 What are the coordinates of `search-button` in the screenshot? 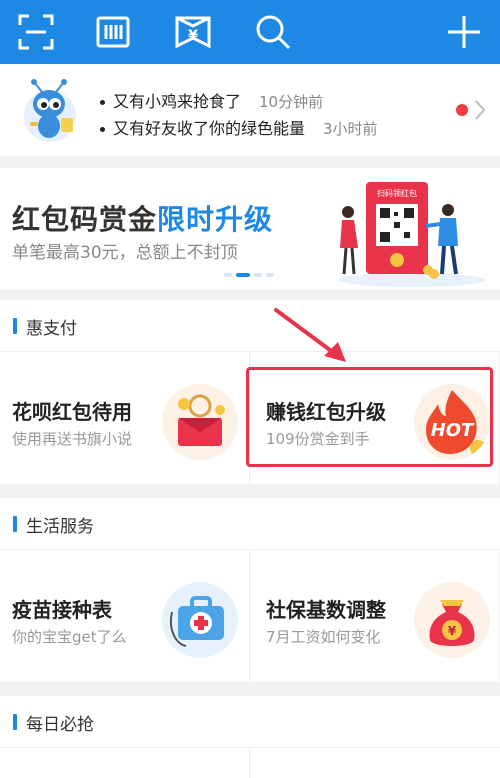 It's located at (273, 32).